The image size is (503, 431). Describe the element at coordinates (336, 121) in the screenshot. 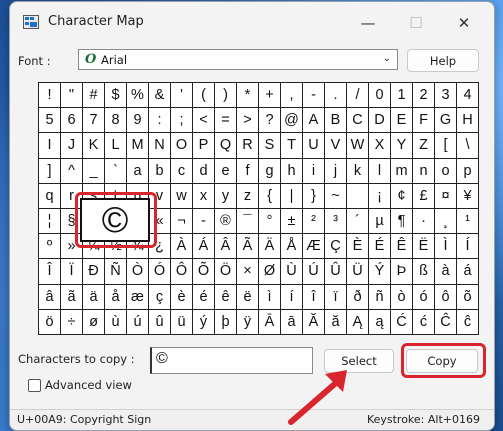

I see `char-cell: B` at that location.